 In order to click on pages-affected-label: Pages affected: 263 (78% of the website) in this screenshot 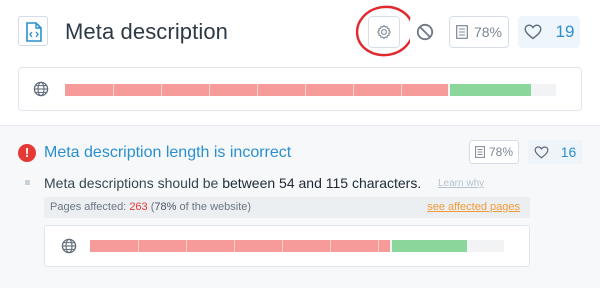, I will do `click(150, 207)`.